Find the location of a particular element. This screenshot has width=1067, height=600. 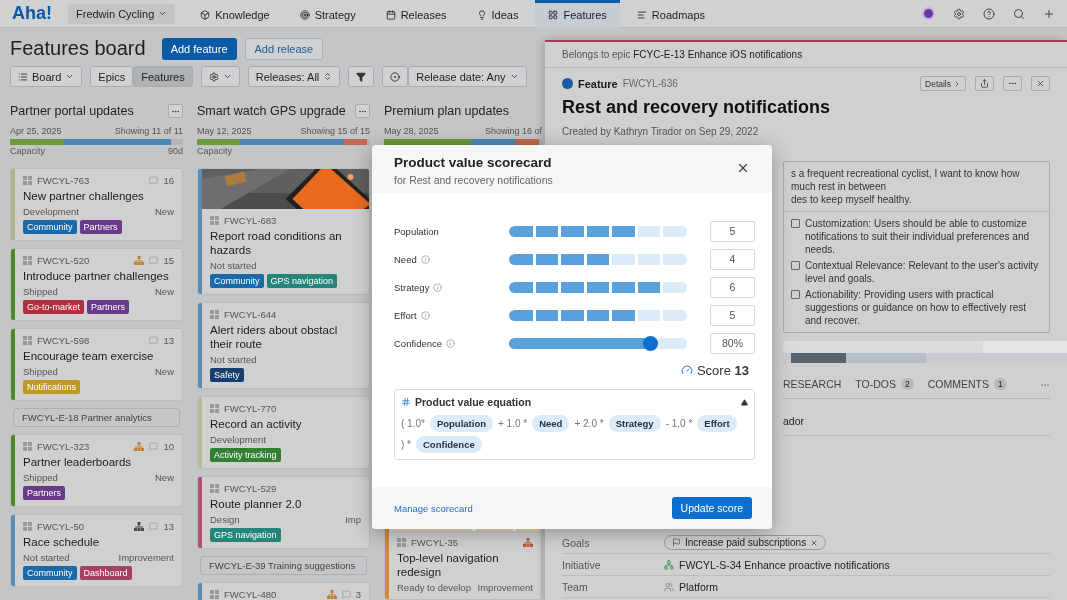

column-title: Smart watch GPS upgrade is located at coordinates (271, 111).